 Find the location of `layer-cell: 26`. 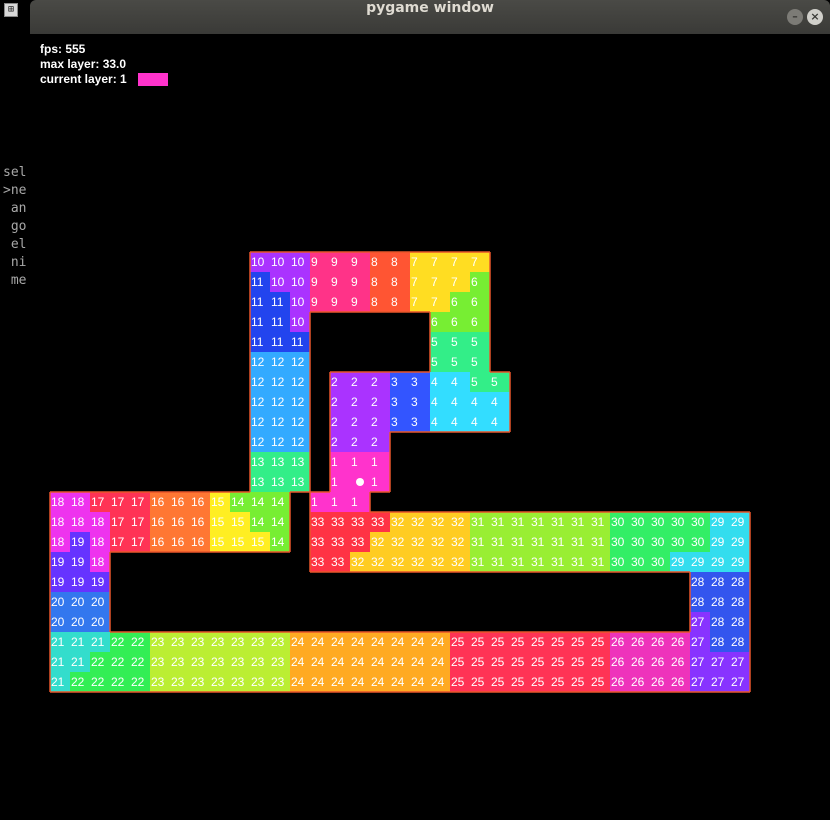

layer-cell: 26 is located at coordinates (620, 642).